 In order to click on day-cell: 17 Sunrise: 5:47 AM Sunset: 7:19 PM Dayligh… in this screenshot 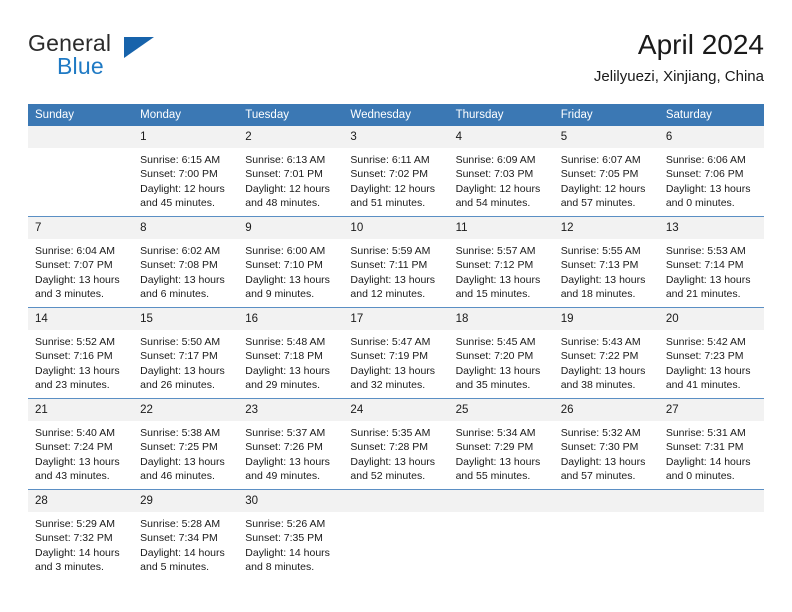, I will do `click(396, 353)`.